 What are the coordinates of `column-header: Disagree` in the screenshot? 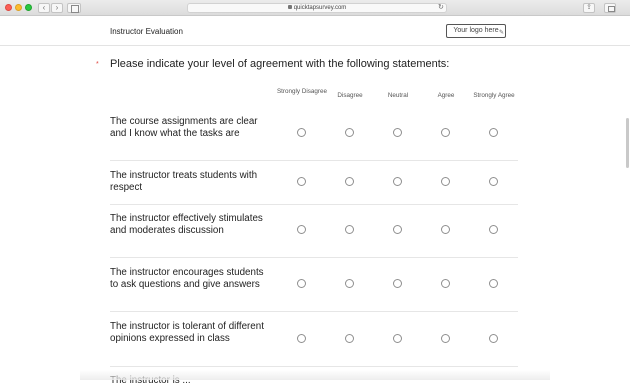 It's located at (350, 95).